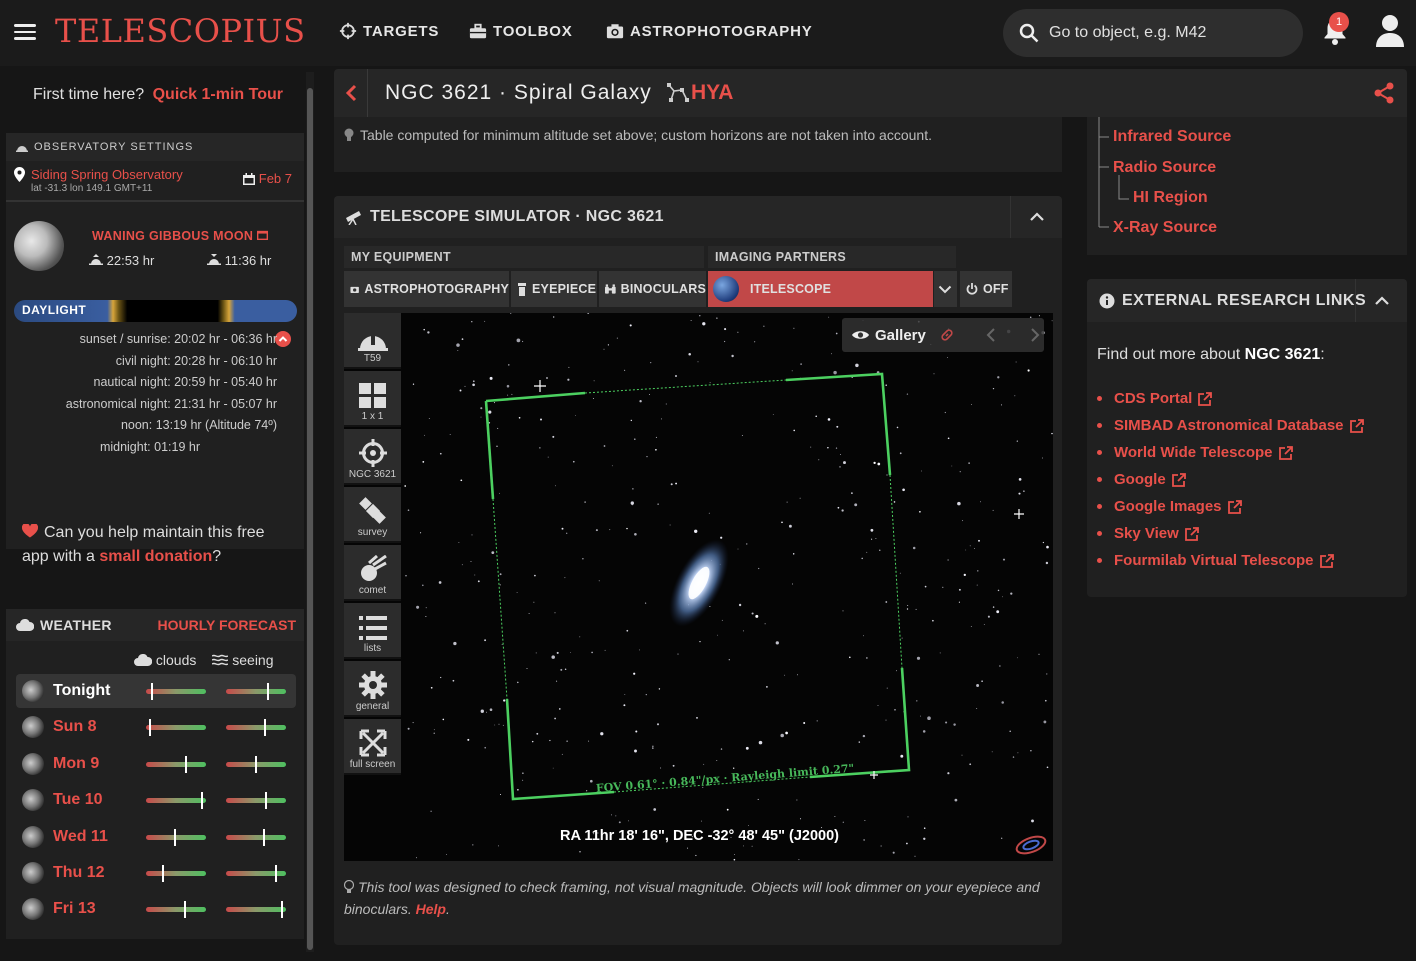  Describe the element at coordinates (372, 706) in the screenshot. I see `tool-settings-label: general` at that location.